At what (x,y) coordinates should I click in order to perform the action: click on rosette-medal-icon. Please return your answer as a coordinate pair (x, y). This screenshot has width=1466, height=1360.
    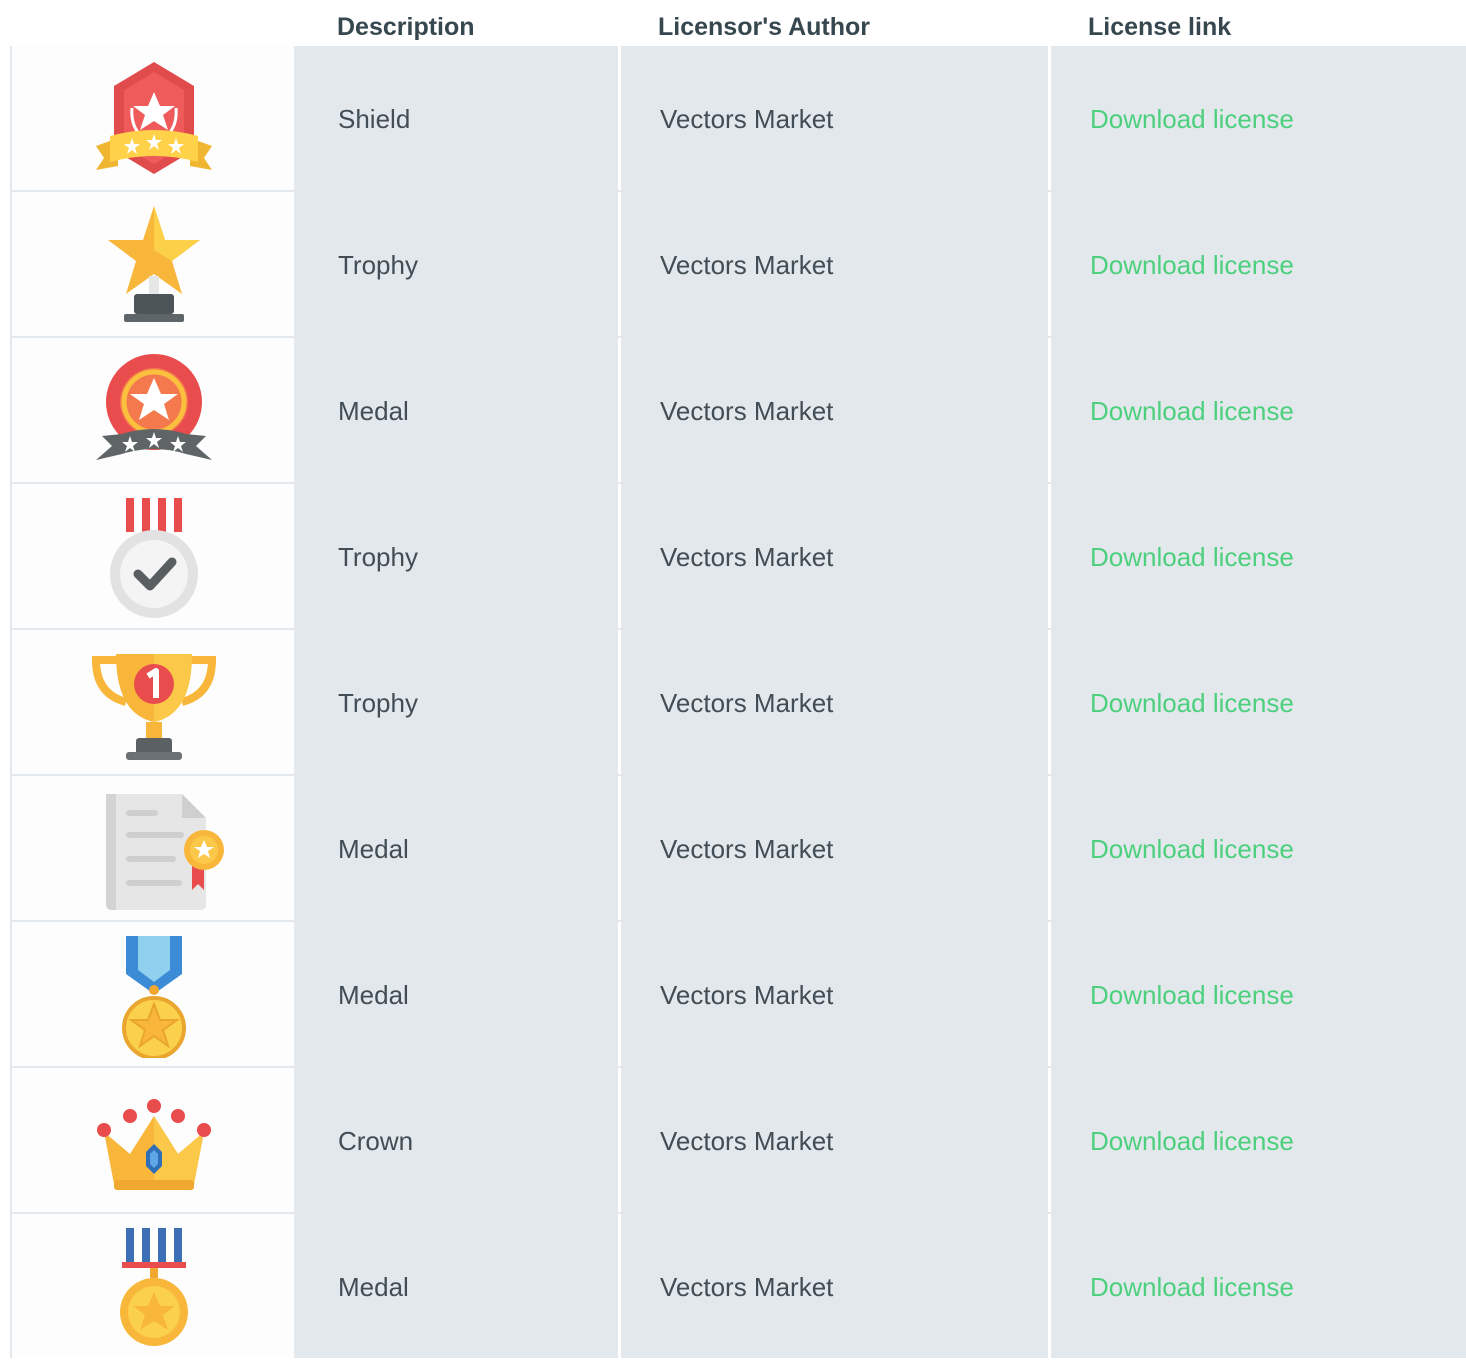
    Looking at the image, I should click on (154, 407).